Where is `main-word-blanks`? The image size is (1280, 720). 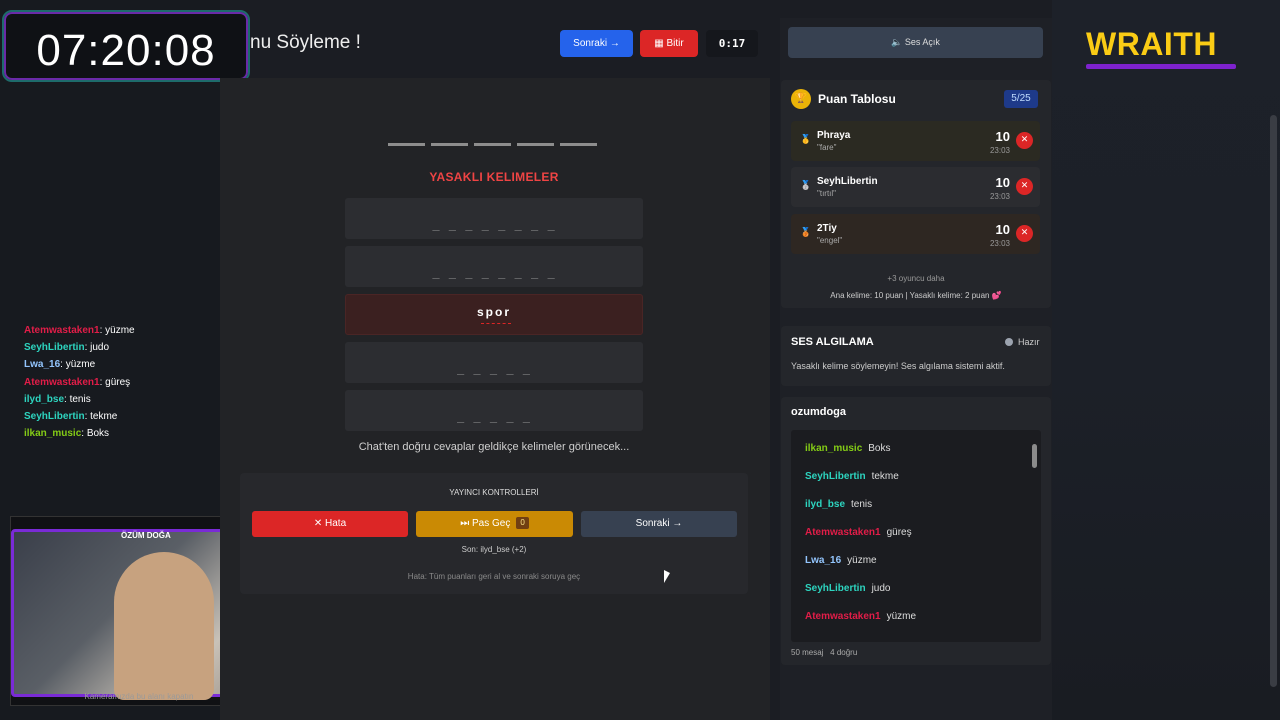
main-word-blanks is located at coordinates (492, 144).